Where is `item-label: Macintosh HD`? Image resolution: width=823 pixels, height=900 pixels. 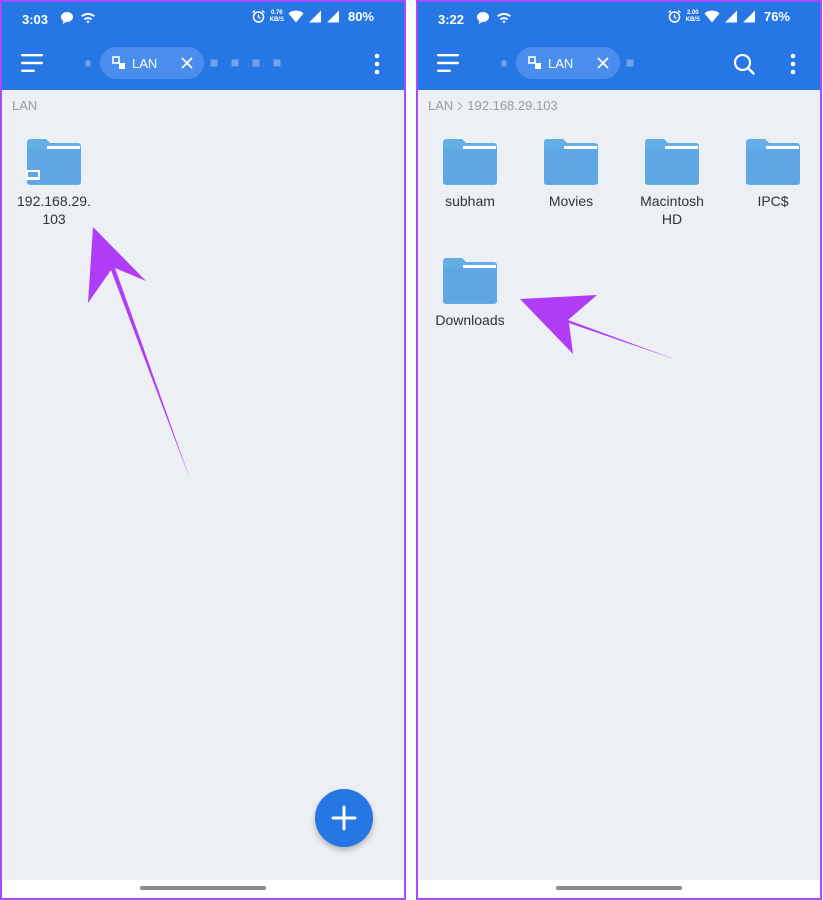
item-label: Macintosh HD is located at coordinates (672, 210).